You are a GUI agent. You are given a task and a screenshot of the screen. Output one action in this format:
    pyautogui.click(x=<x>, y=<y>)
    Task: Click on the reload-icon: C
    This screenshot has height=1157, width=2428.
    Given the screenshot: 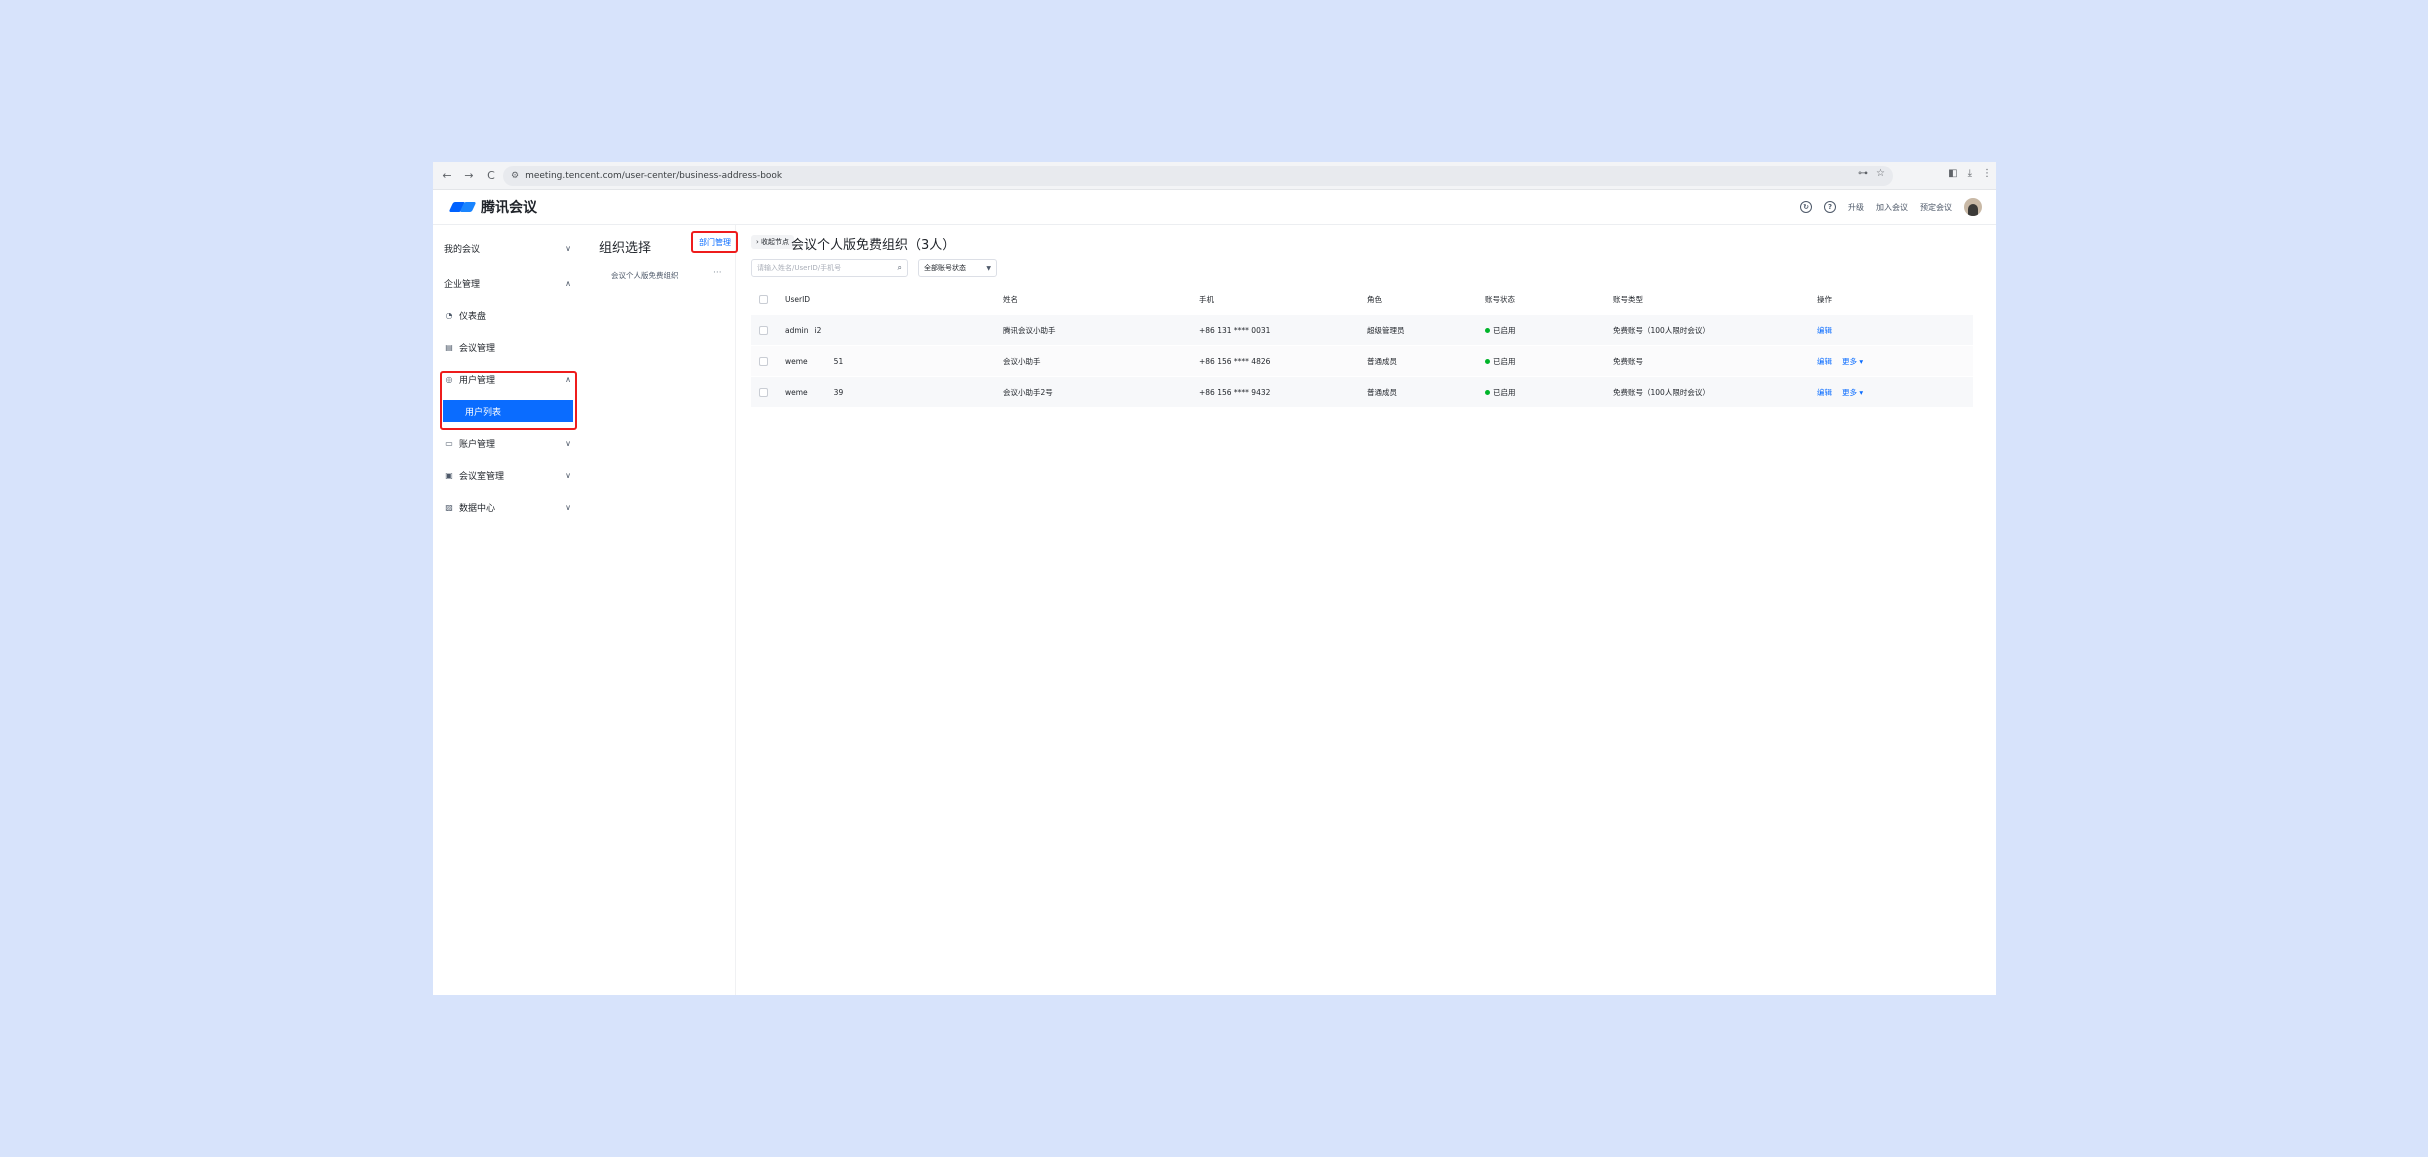 What is the action you would take?
    pyautogui.click(x=491, y=176)
    